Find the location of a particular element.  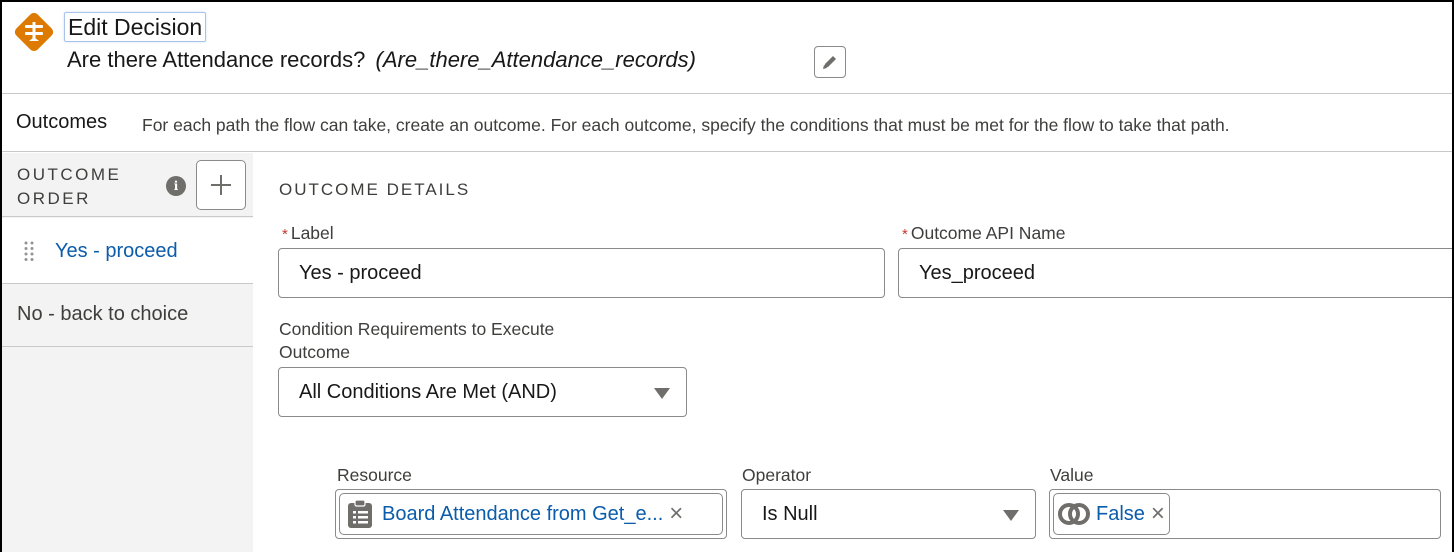

pencil-icon is located at coordinates (829, 62).